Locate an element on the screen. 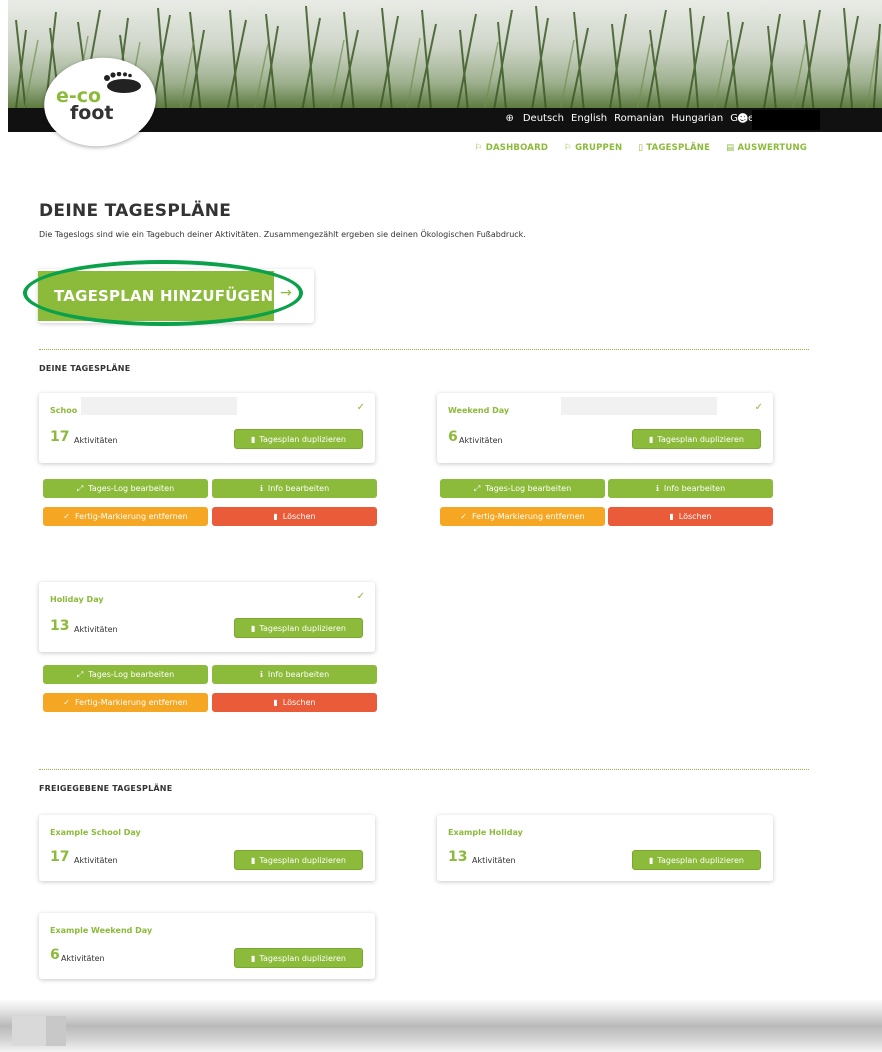 The width and height of the screenshot is (882, 1052). lang-deutsch: Deutsch is located at coordinates (543, 118).